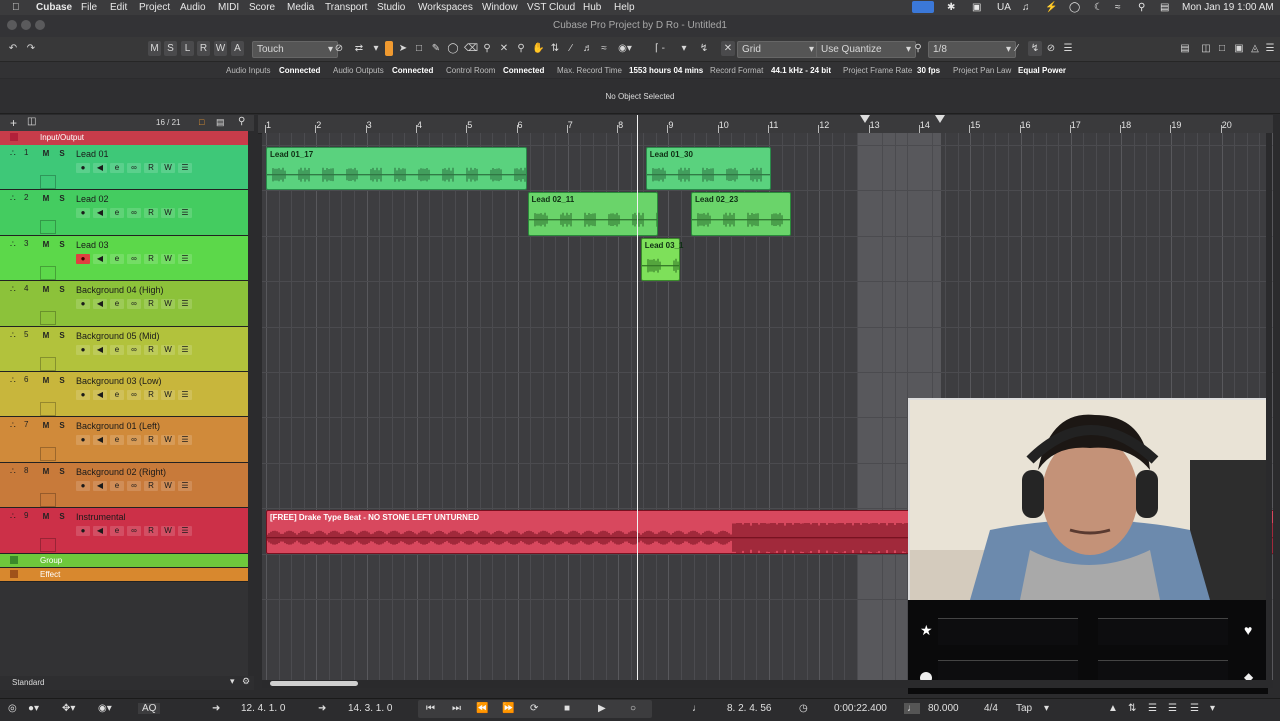  Describe the element at coordinates (154, 48) in the screenshot. I see `mute-all-button: M` at that location.